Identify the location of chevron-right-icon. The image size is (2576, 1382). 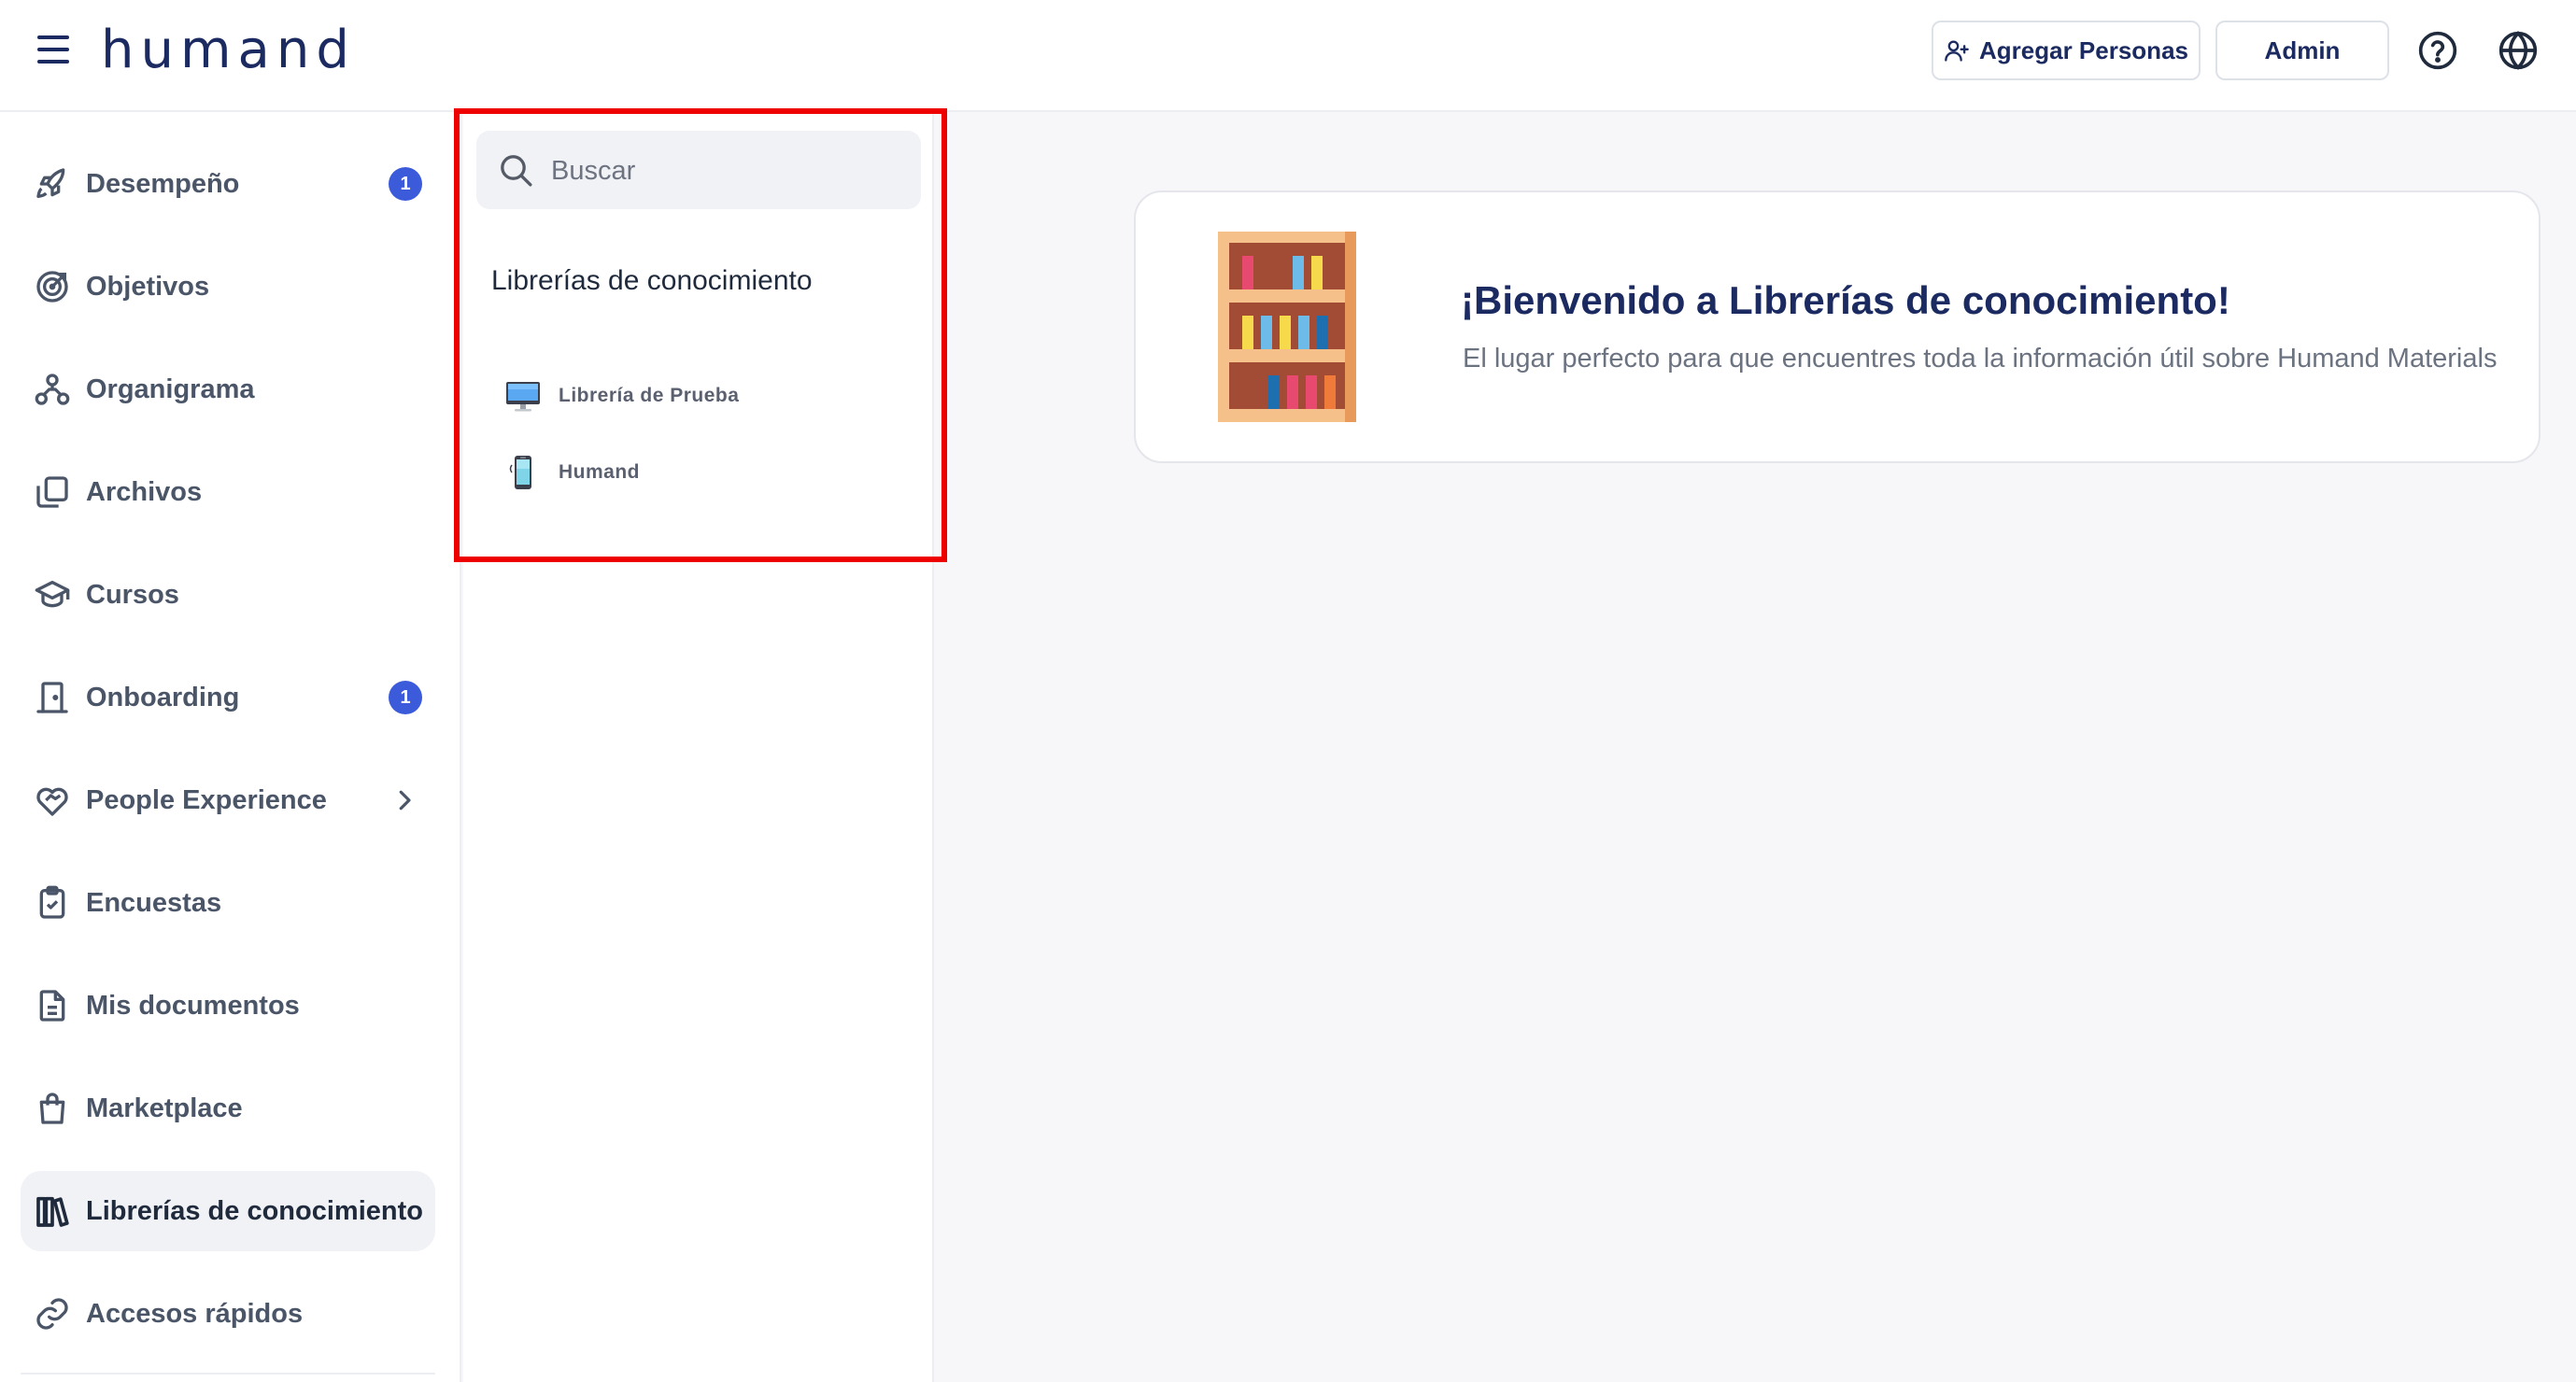
(404, 800).